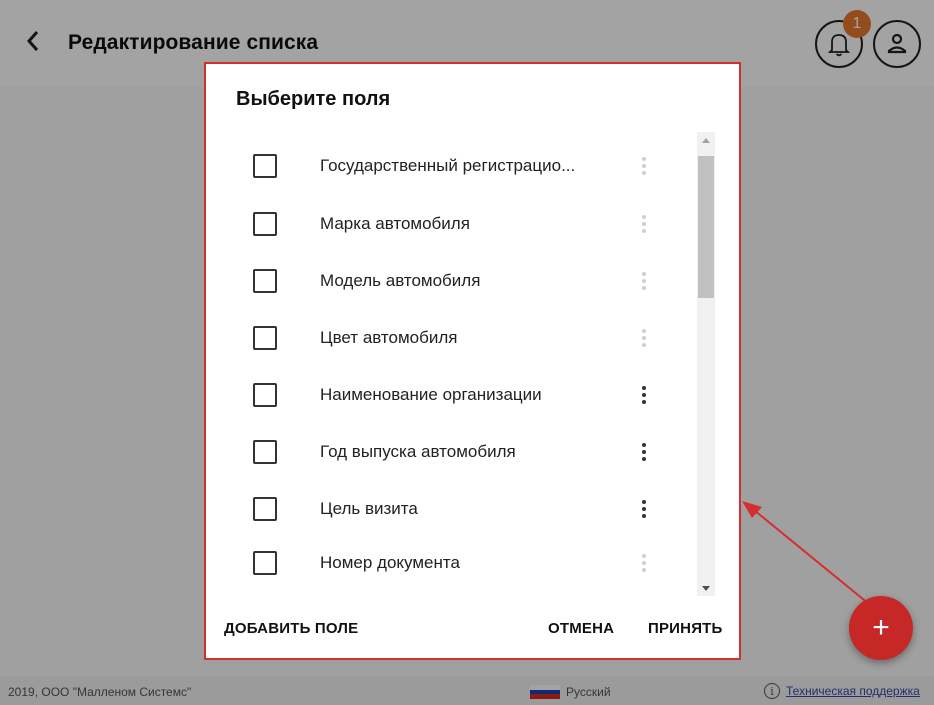 This screenshot has height=705, width=934. I want to click on add-field-button: ДОБАВИТЬ ПОЛЕ, so click(291, 628).